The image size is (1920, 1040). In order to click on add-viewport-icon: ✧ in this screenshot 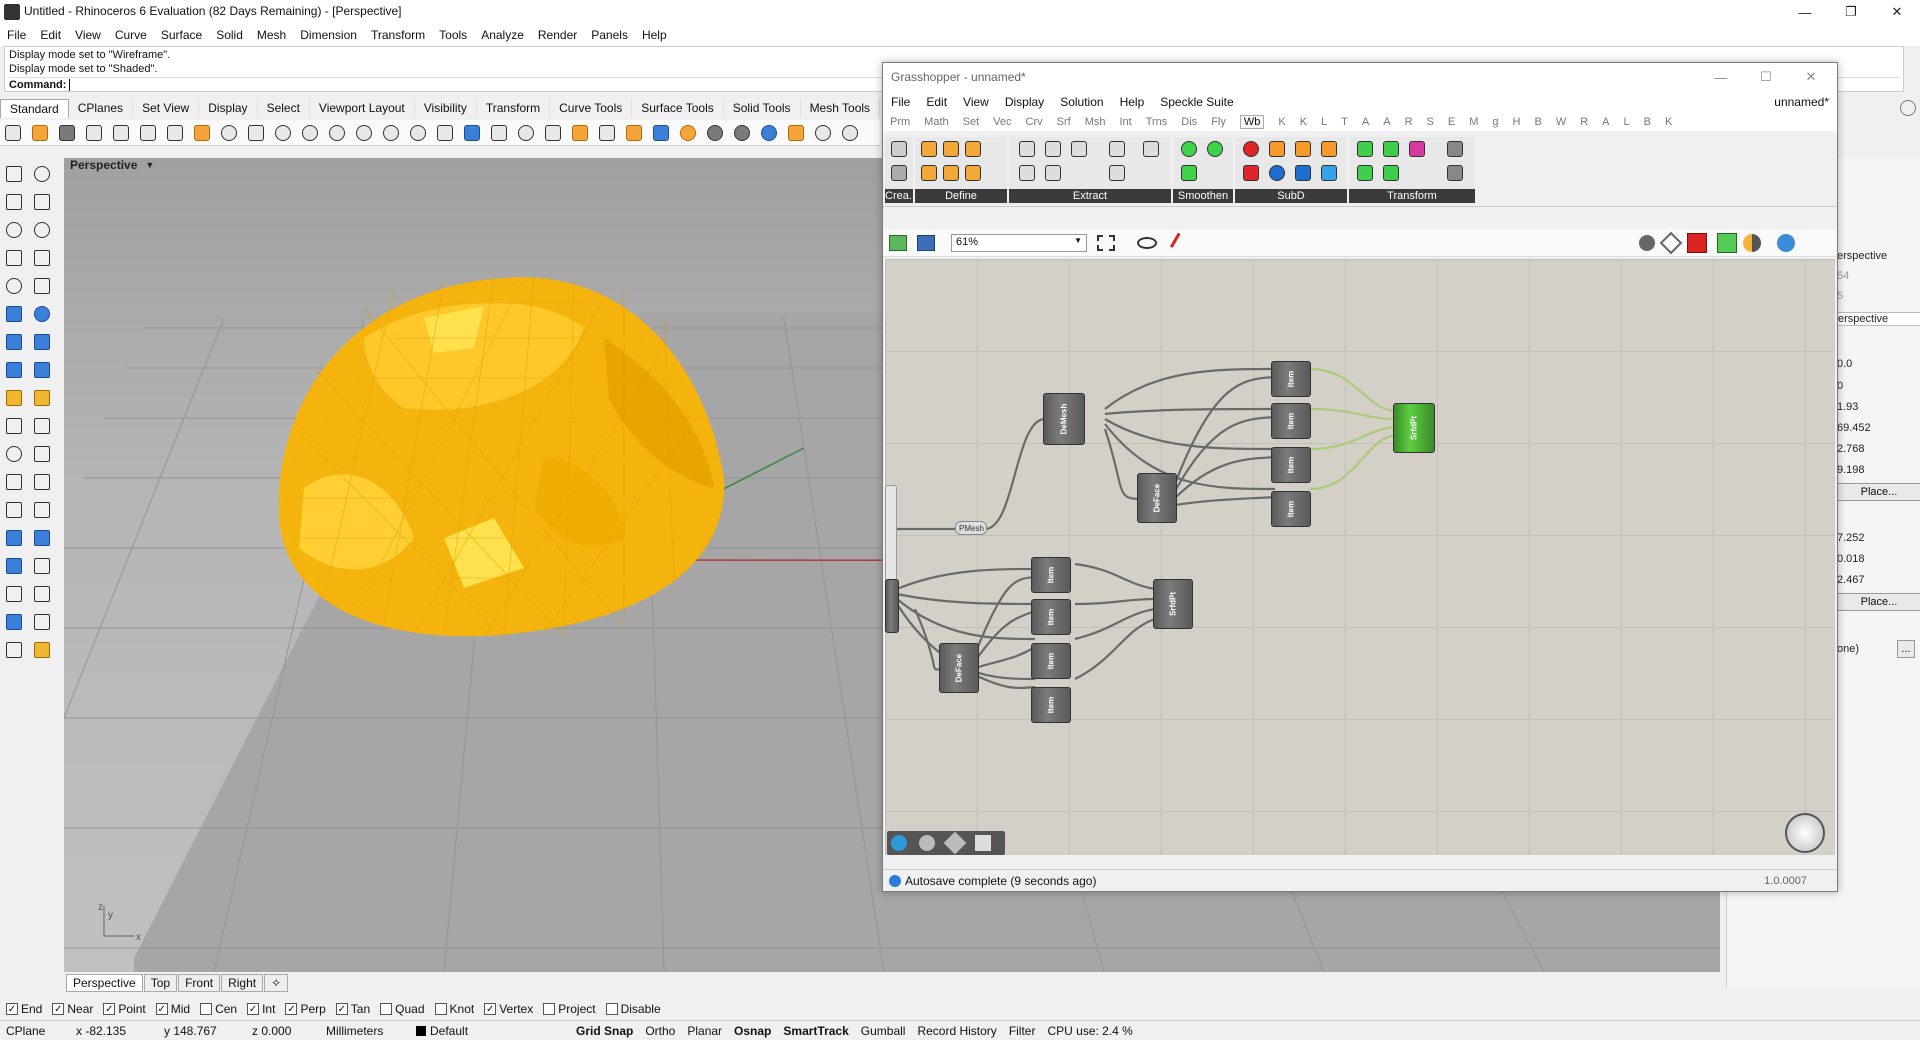, I will do `click(276, 983)`.